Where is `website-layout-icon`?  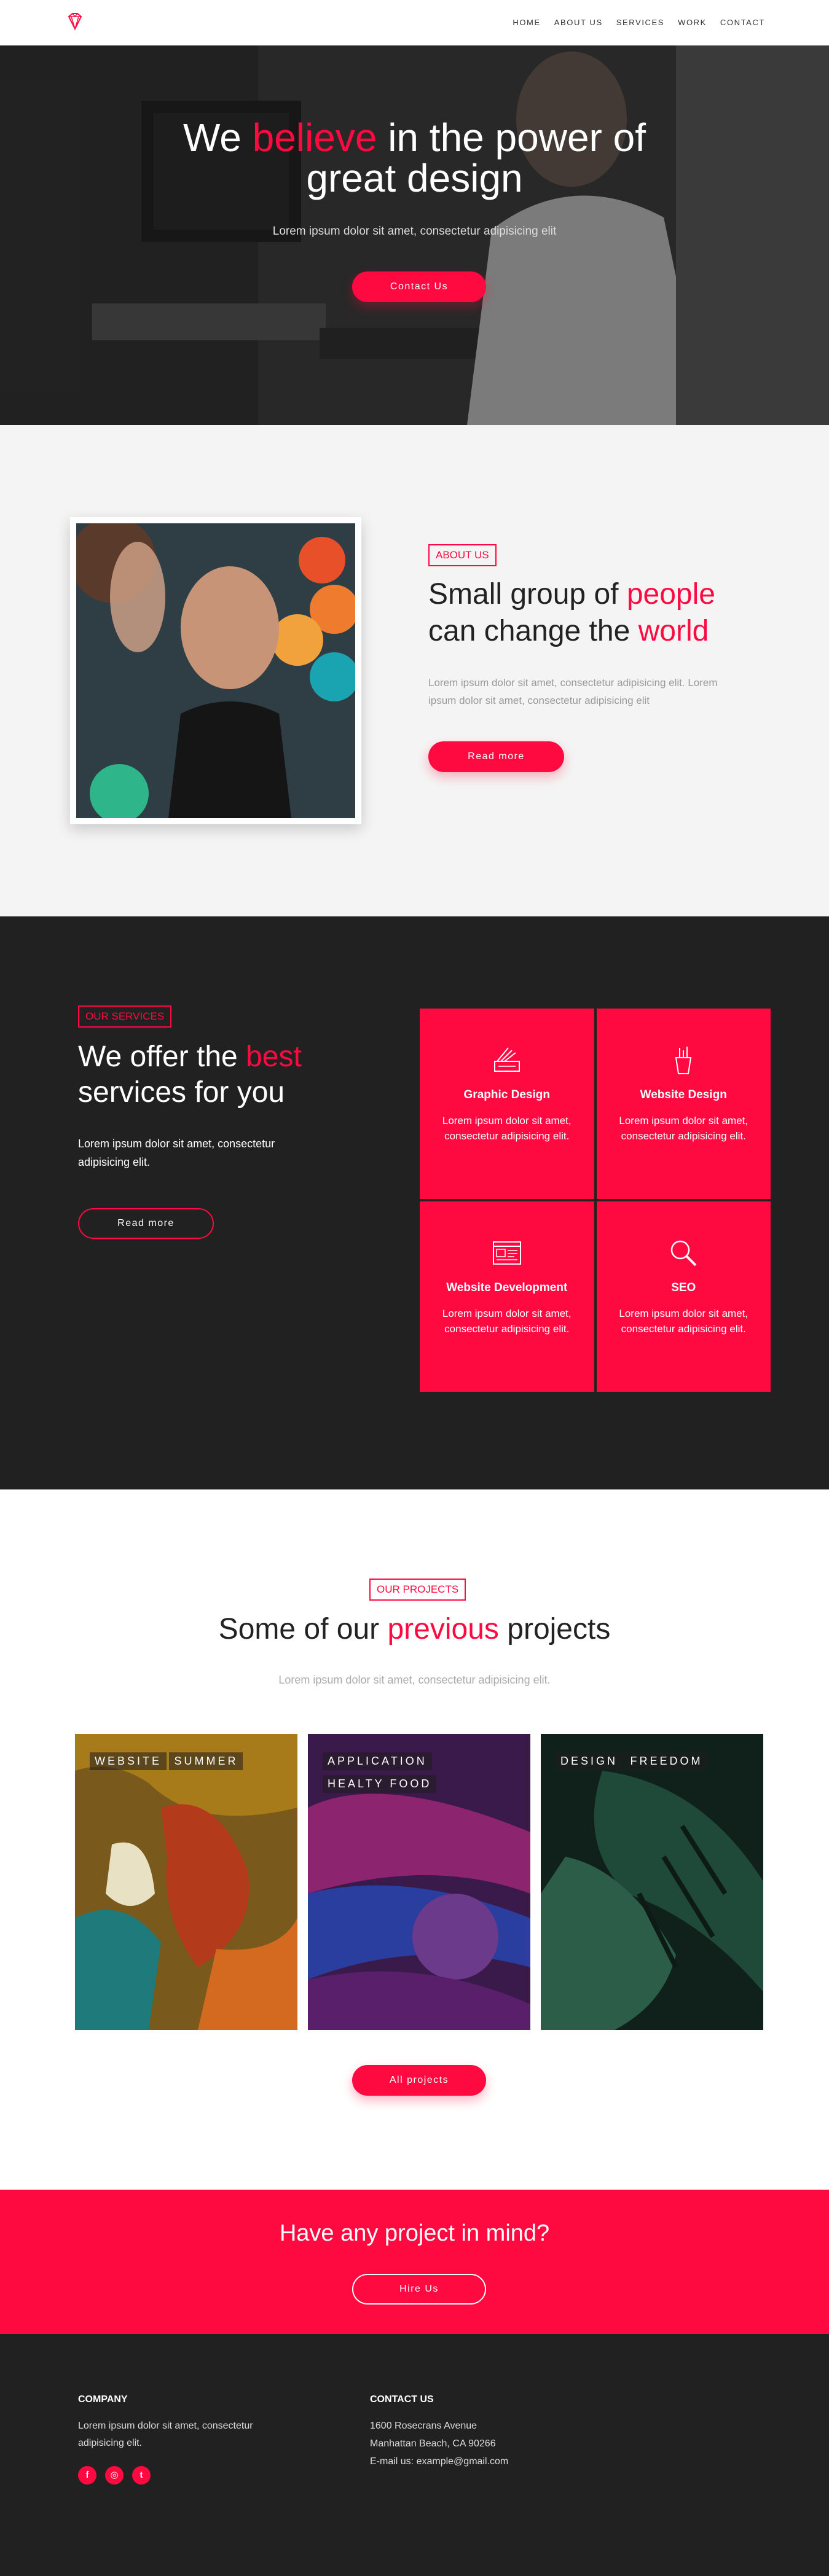
website-layout-icon is located at coordinates (506, 1253).